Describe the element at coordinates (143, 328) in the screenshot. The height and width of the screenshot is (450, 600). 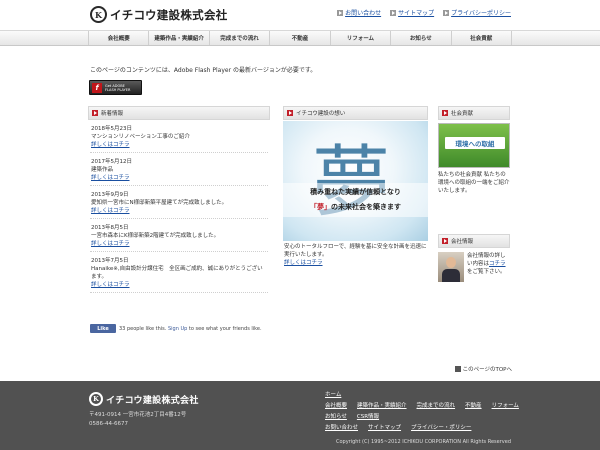
I see `facebook-like-count: 33 people like this.` at that location.